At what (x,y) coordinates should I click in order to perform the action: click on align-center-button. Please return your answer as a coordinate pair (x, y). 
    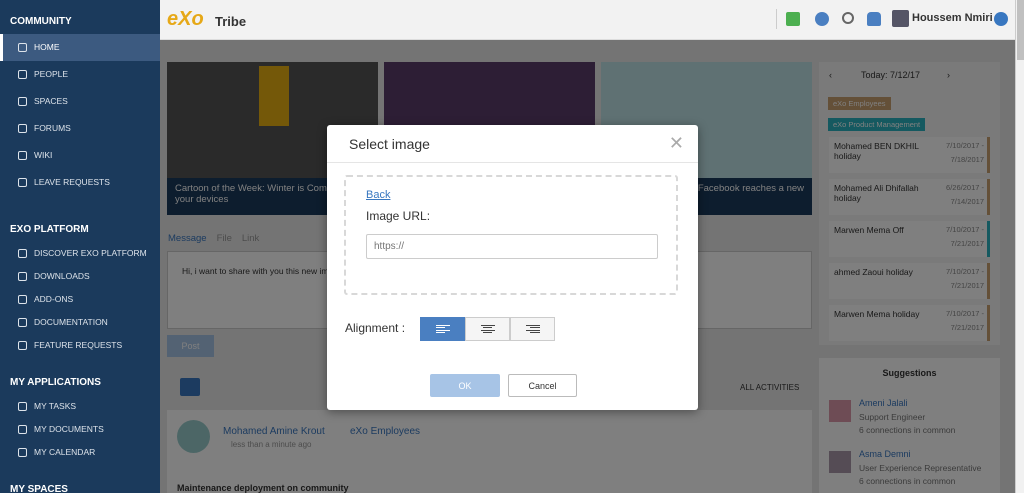
    Looking at the image, I should click on (487, 329).